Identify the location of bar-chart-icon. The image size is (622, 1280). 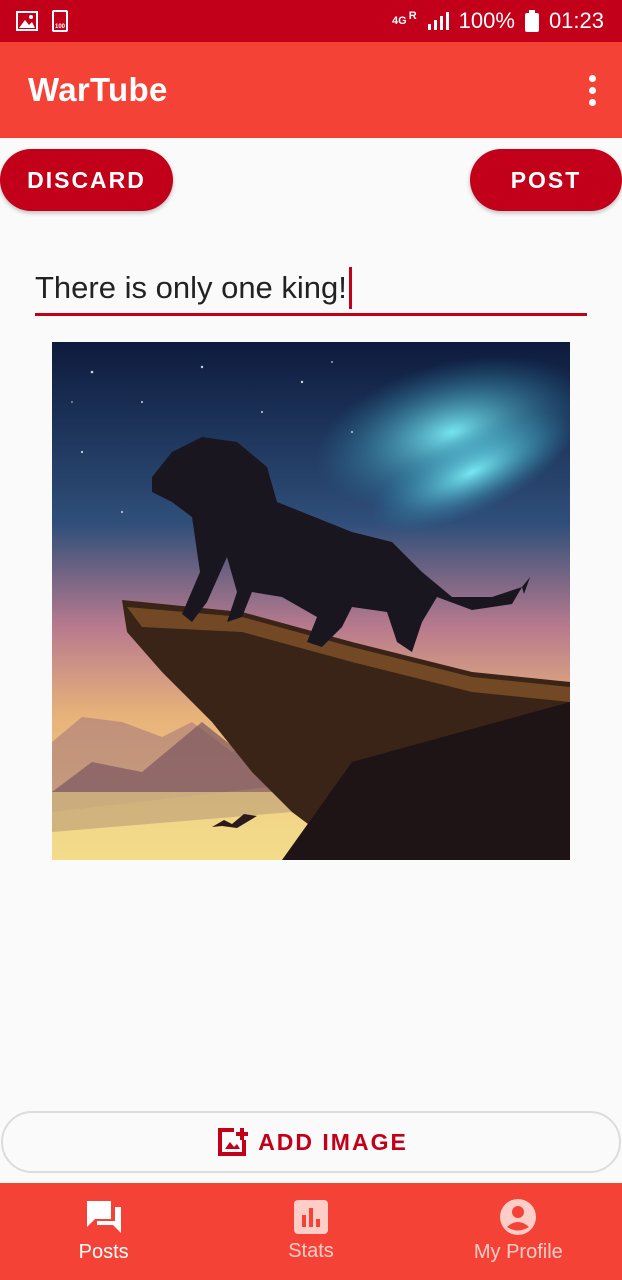
(310, 1217).